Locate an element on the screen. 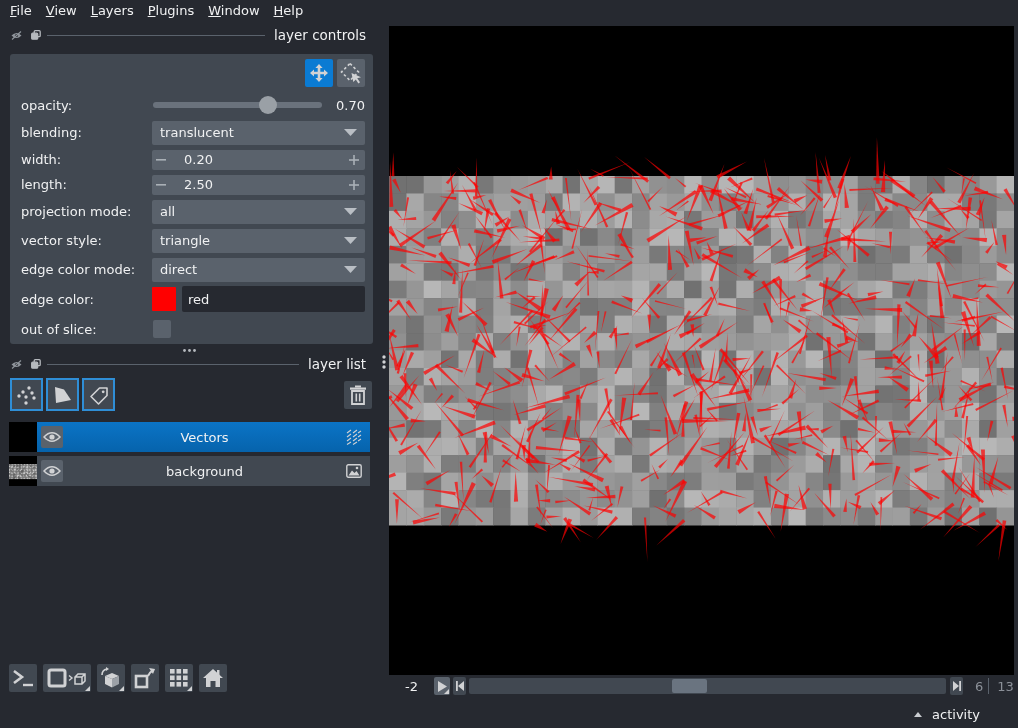 The width and height of the screenshot is (1018, 728). pan-zoom-button is located at coordinates (319, 73).